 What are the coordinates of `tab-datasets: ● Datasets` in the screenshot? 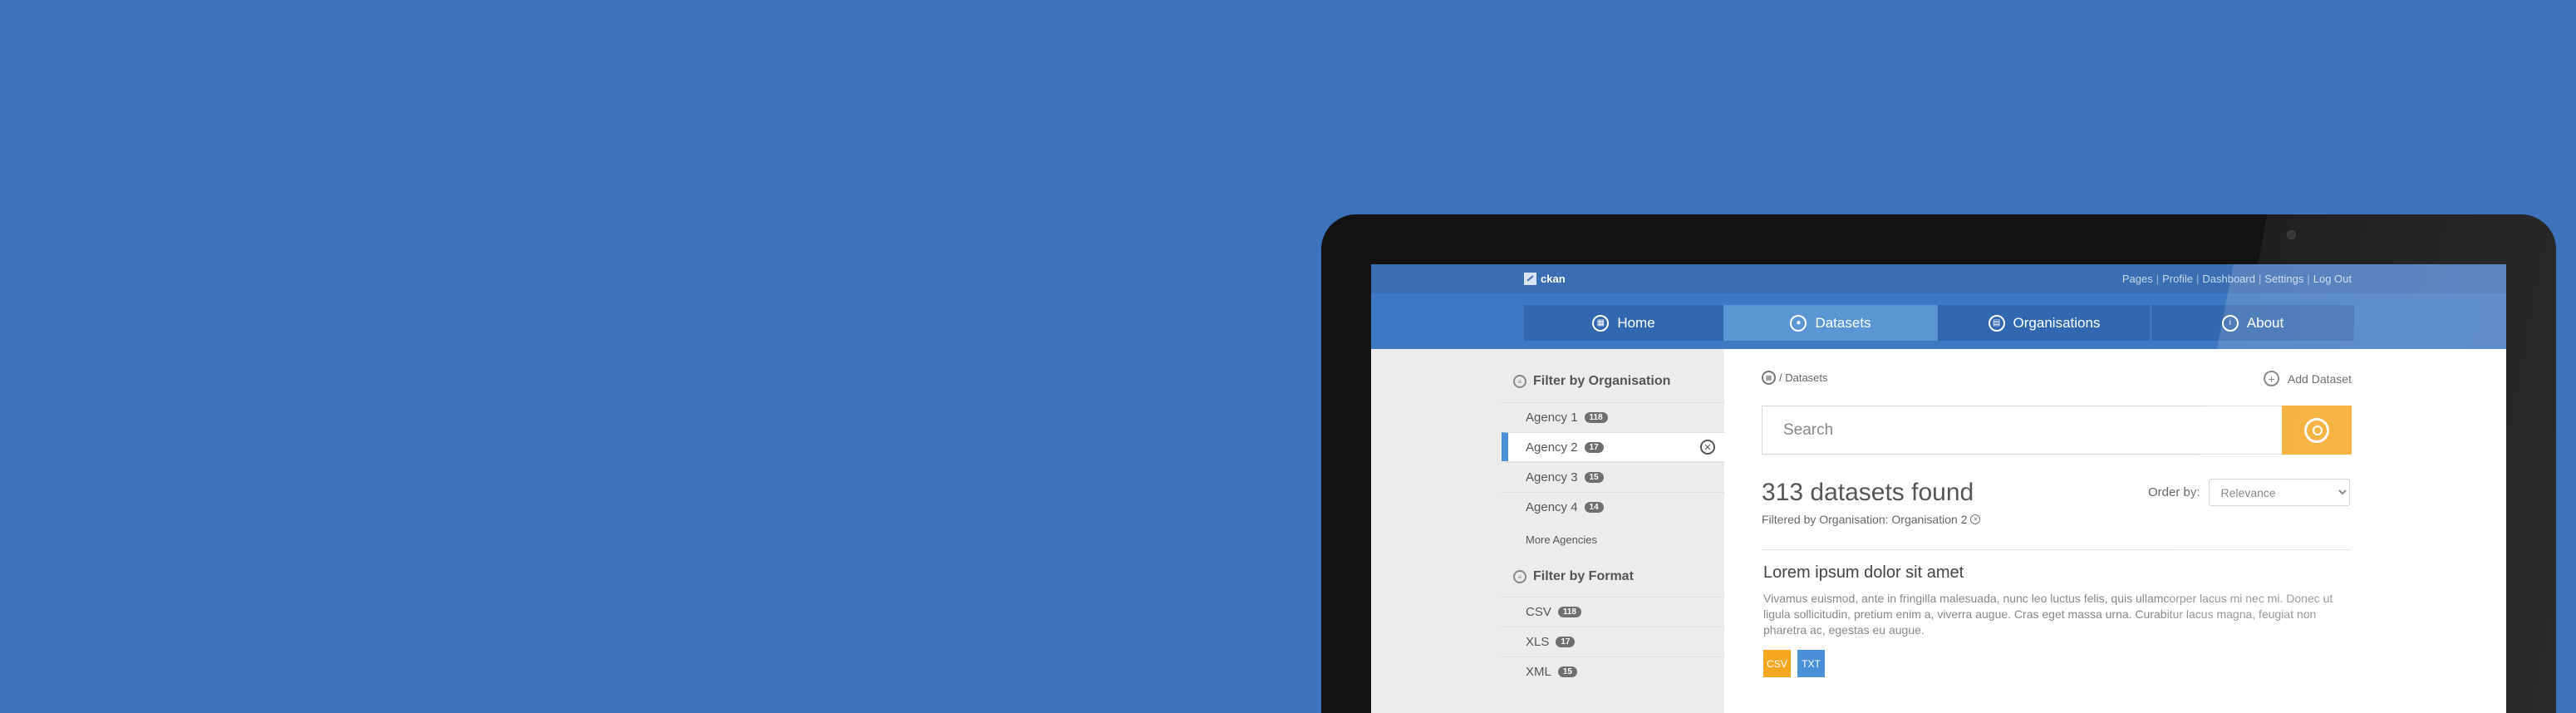 It's located at (1831, 323).